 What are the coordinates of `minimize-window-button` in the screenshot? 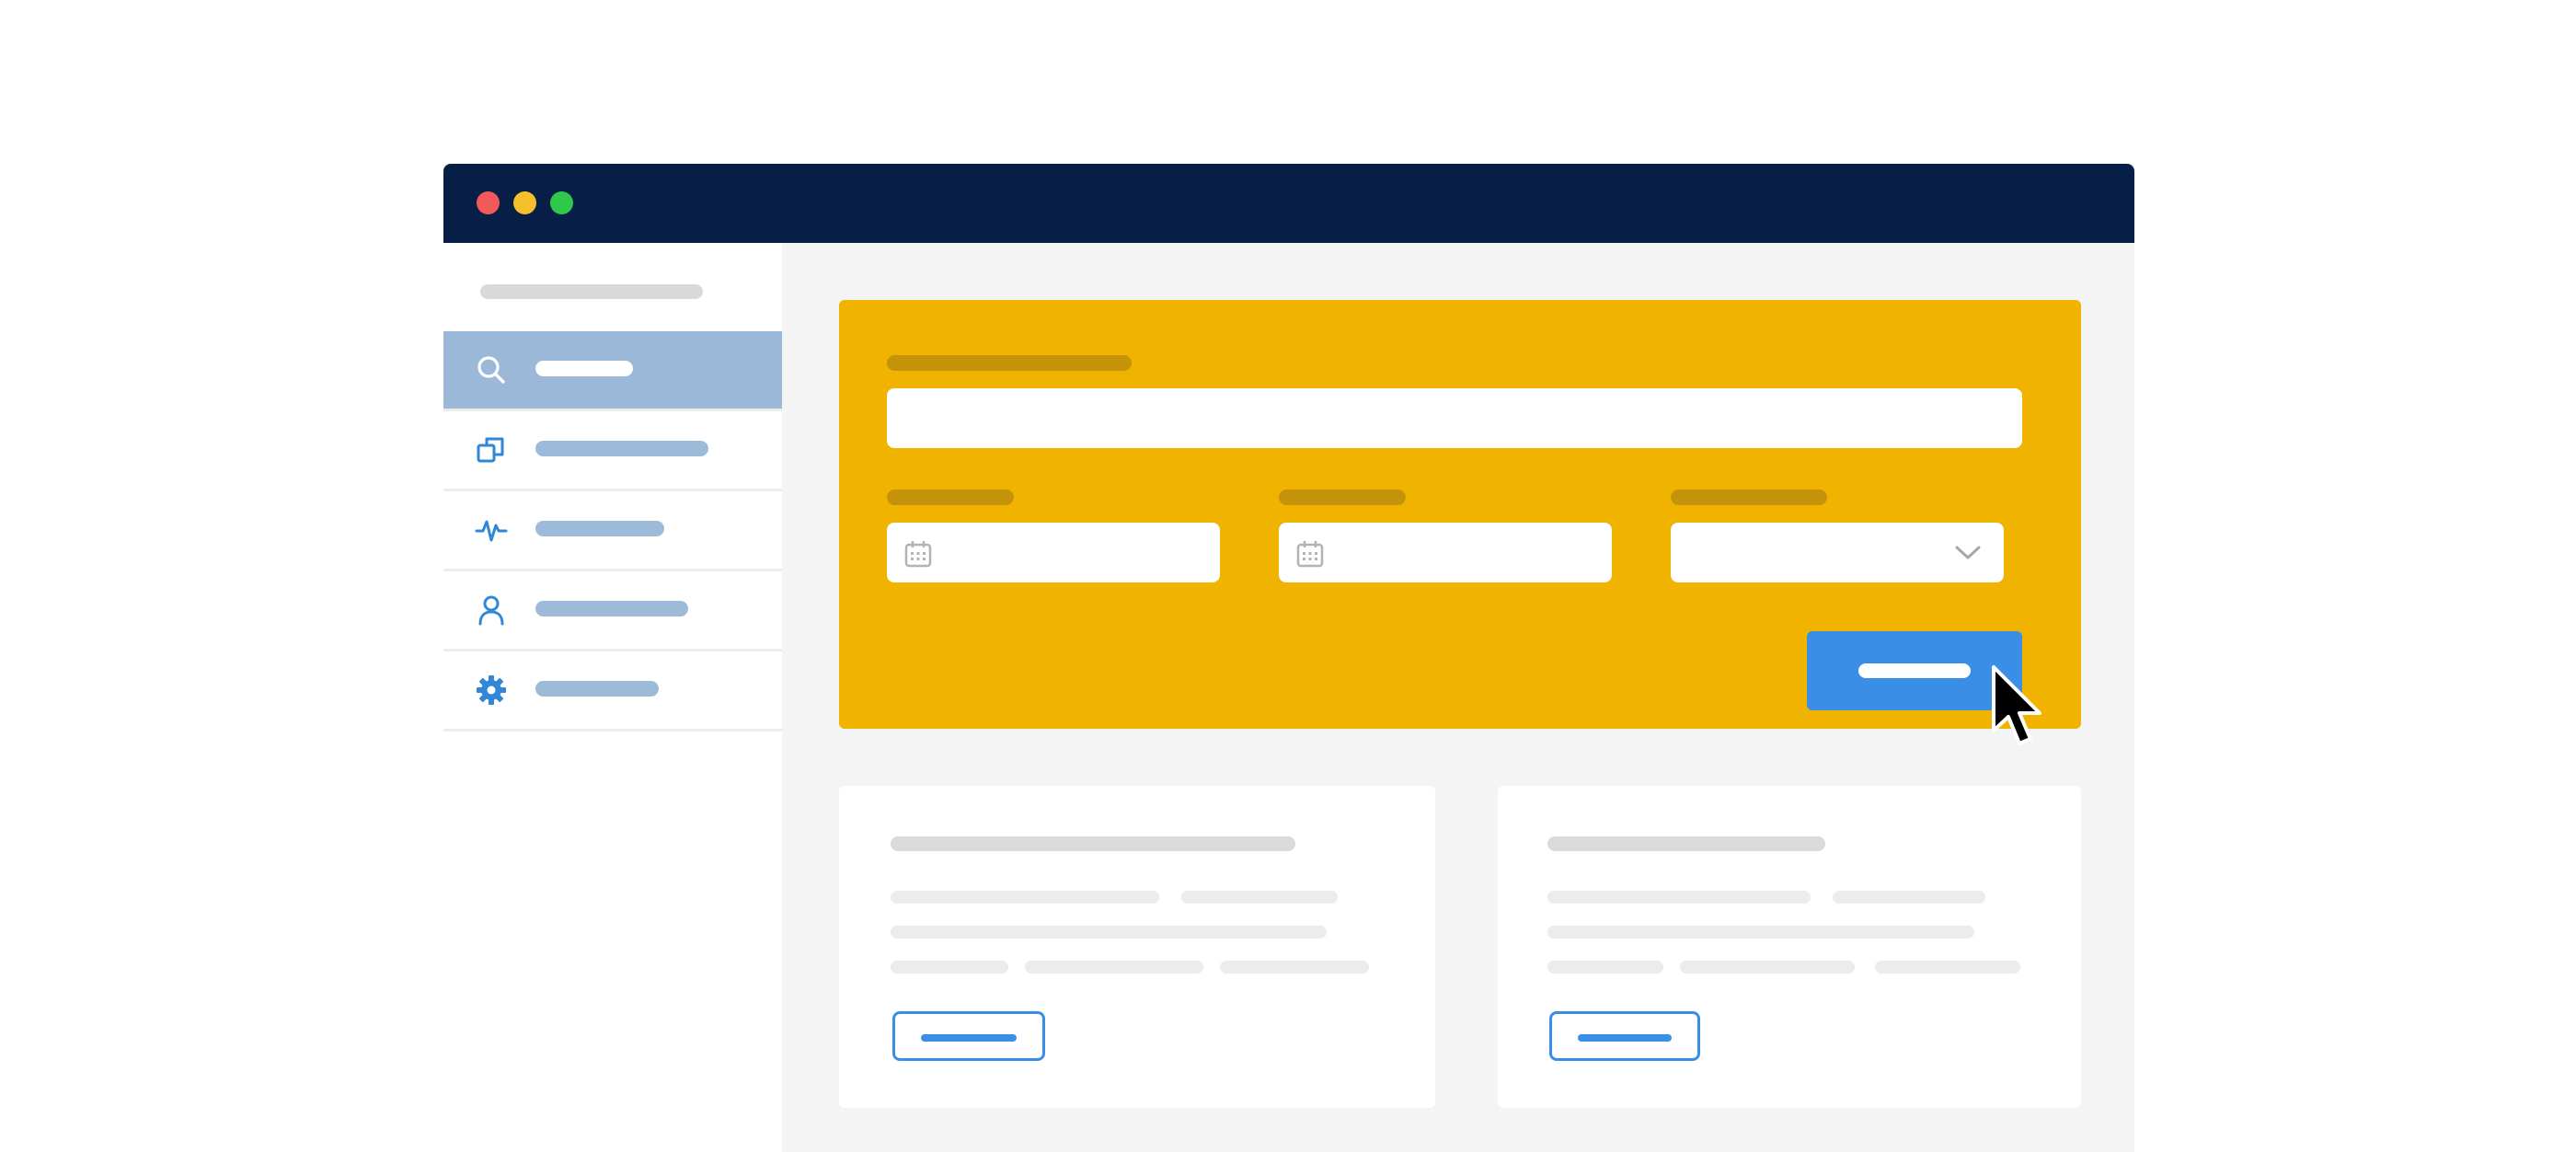 It's located at (524, 202).